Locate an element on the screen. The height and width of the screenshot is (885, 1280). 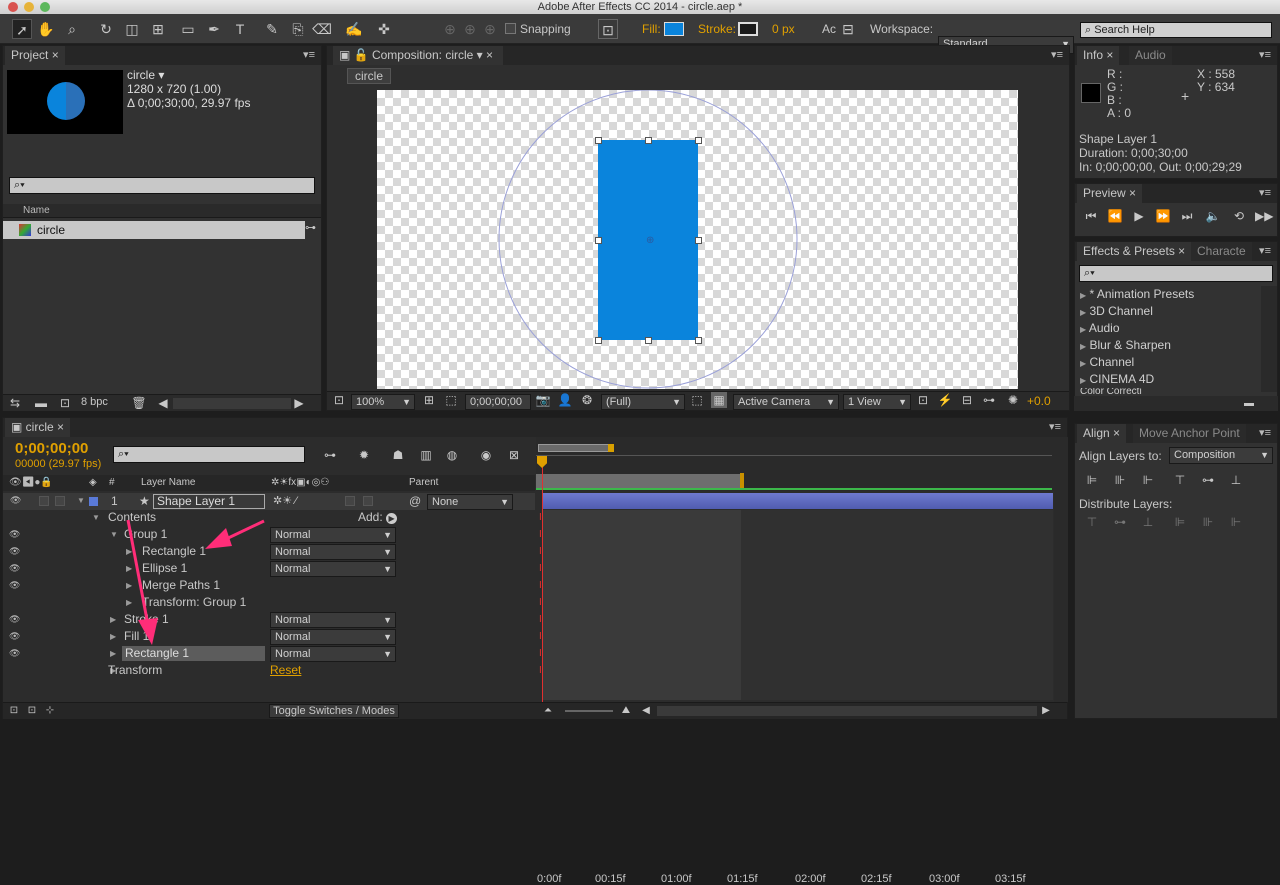
show-snapshot-icon: 👤 is located at coordinates (565, 400).